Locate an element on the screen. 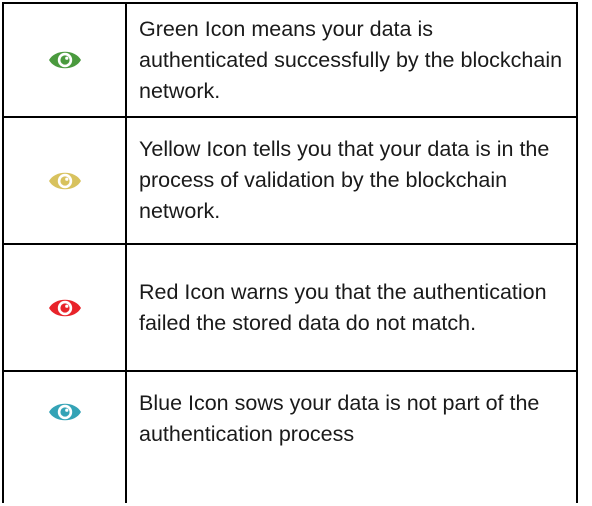 The width and height of the screenshot is (592, 506). blue-eye-icon is located at coordinates (64, 412).